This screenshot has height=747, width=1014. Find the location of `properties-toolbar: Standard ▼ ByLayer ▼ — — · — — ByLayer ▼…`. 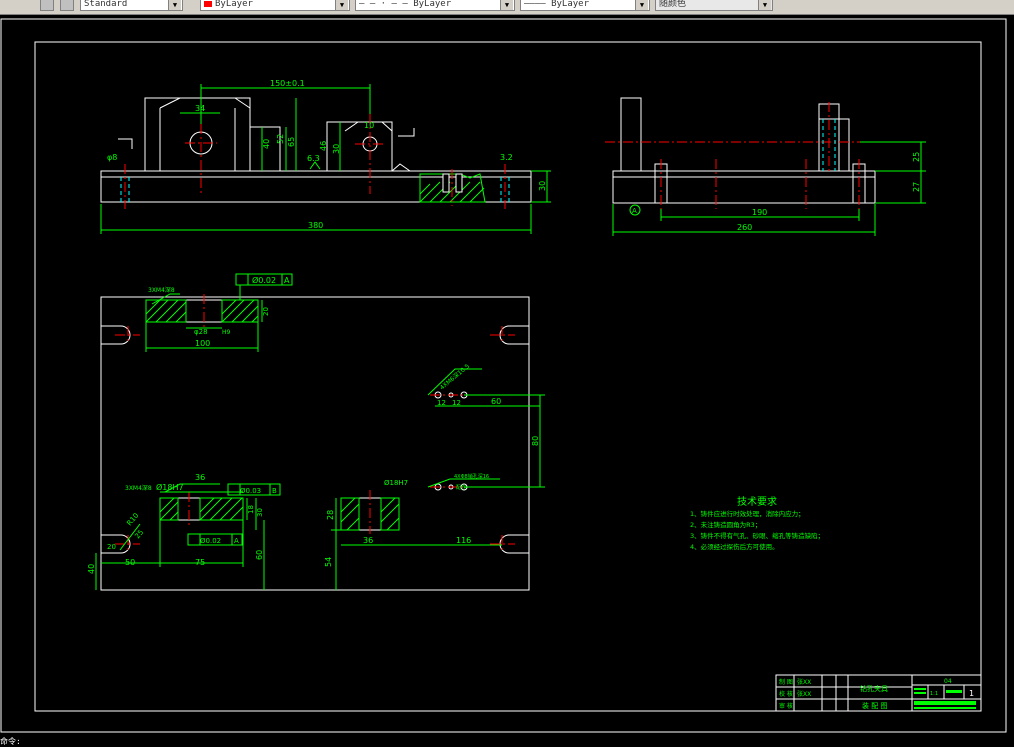

properties-toolbar: Standard ▼ ByLayer ▼ — — · — — ByLayer ▼… is located at coordinates (507, 7).